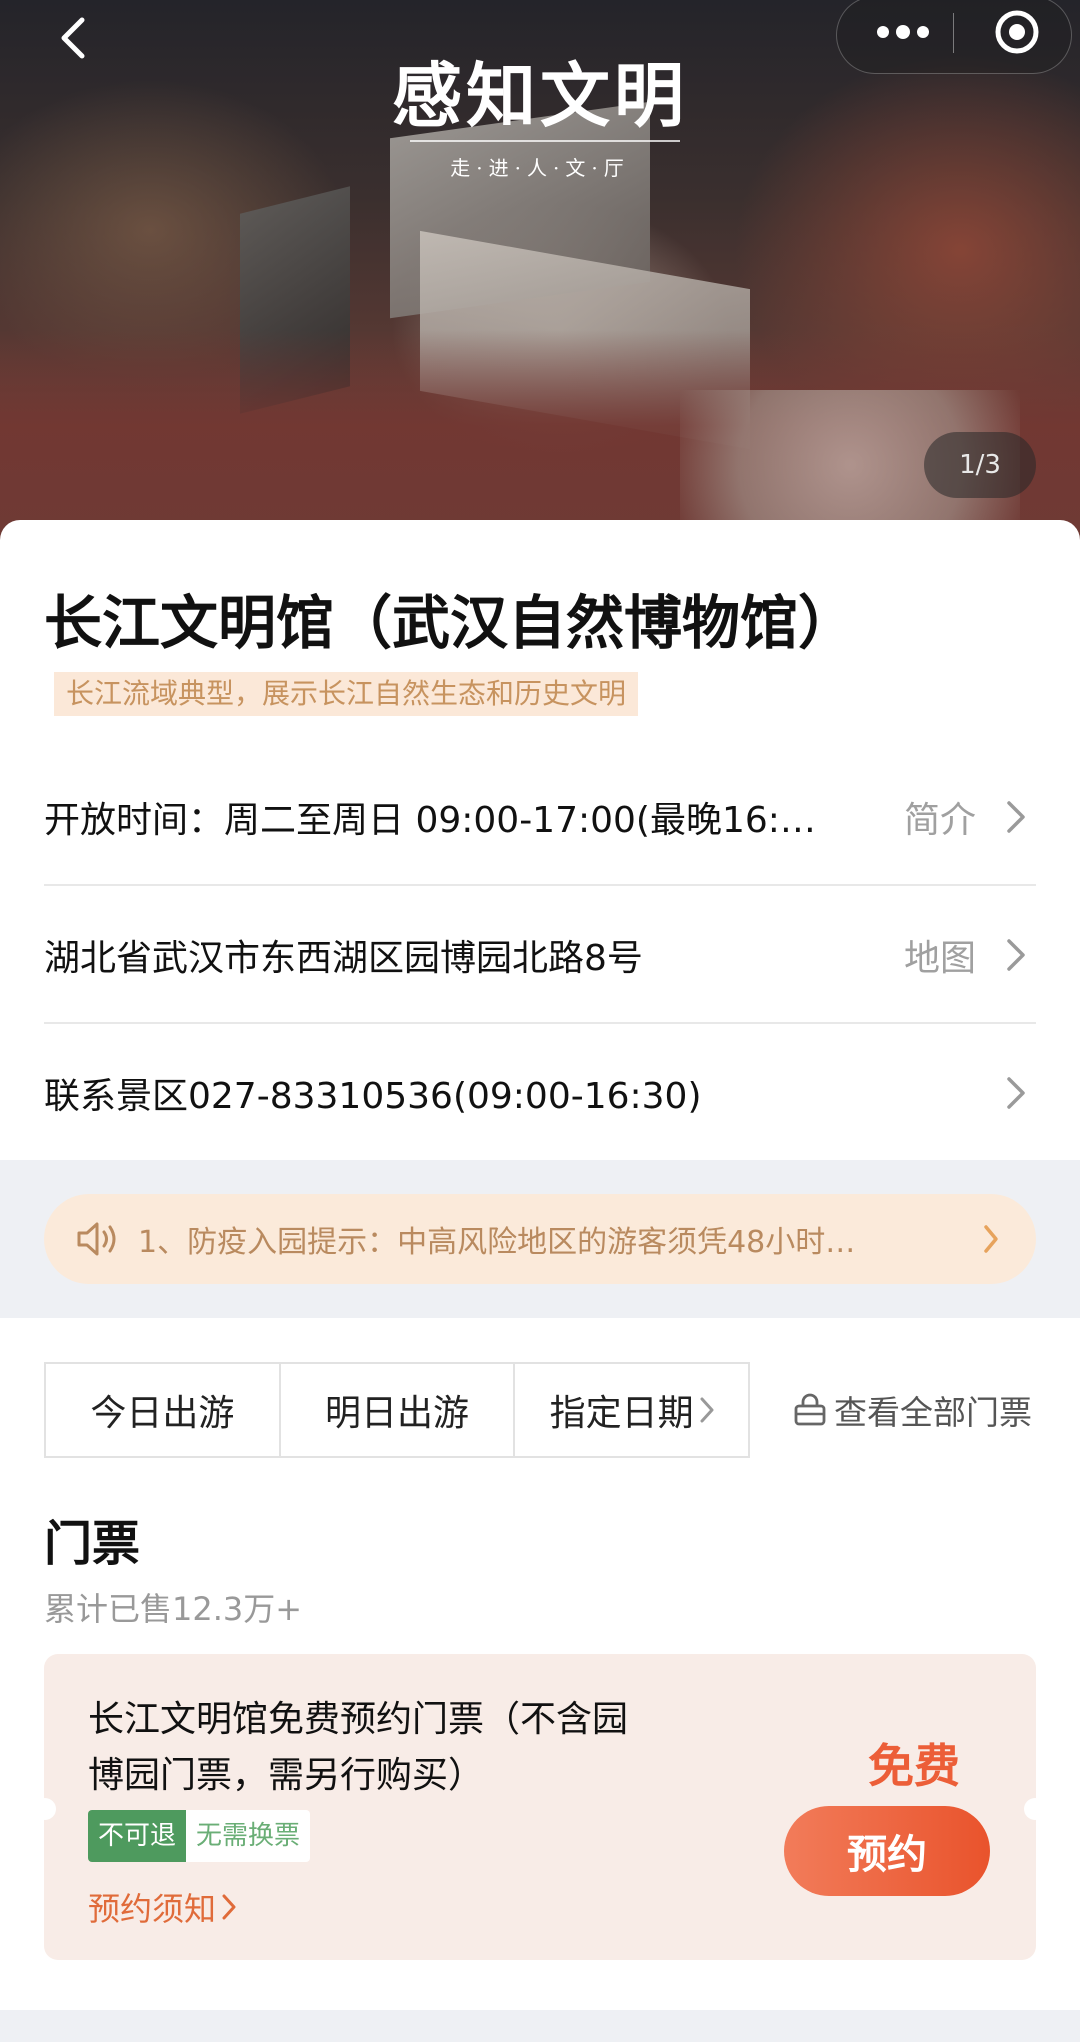 This screenshot has width=1080, height=2042. I want to click on booking-notice-link: 预约须知, so click(162, 1907).